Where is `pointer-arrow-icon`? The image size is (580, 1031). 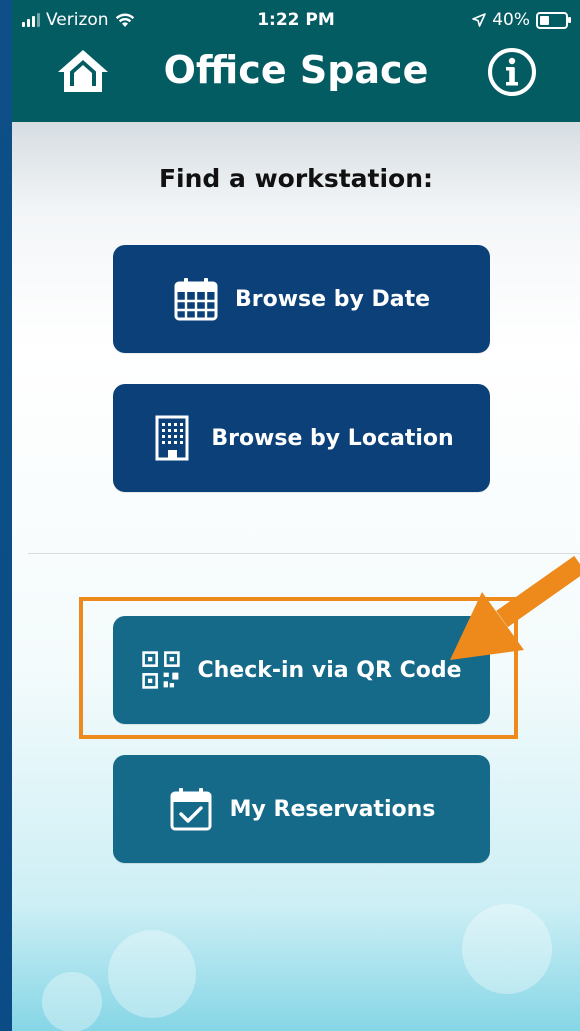
pointer-arrow-icon is located at coordinates (515, 607).